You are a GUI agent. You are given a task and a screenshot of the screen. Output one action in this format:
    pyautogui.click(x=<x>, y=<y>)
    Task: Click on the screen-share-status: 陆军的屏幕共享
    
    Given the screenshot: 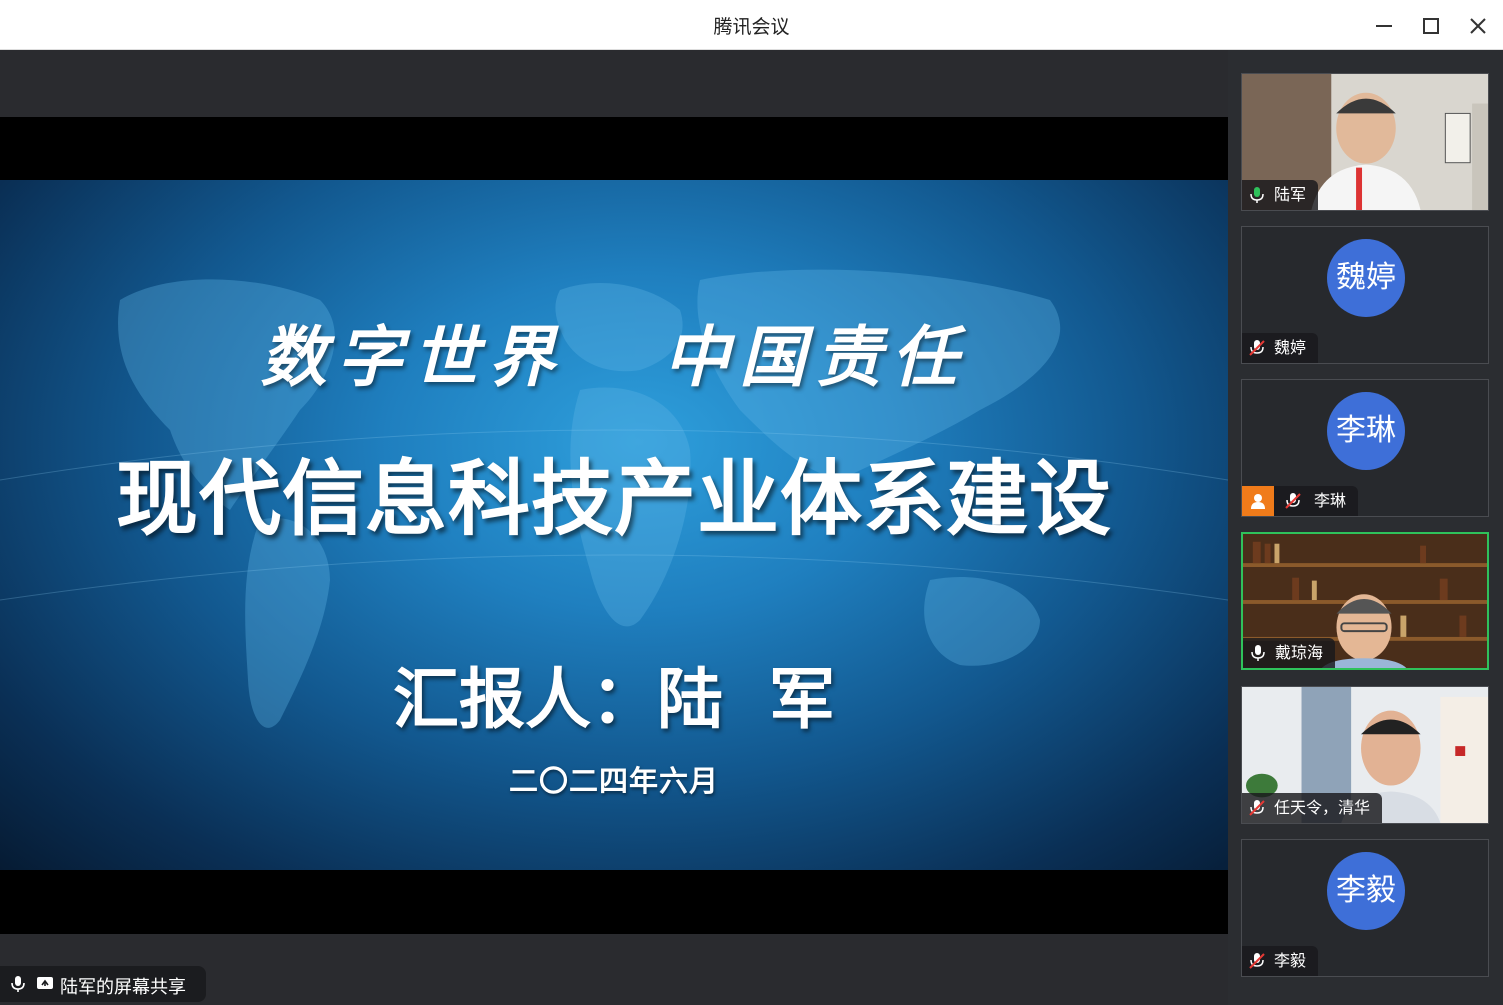 What is the action you would take?
    pyautogui.click(x=103, y=984)
    